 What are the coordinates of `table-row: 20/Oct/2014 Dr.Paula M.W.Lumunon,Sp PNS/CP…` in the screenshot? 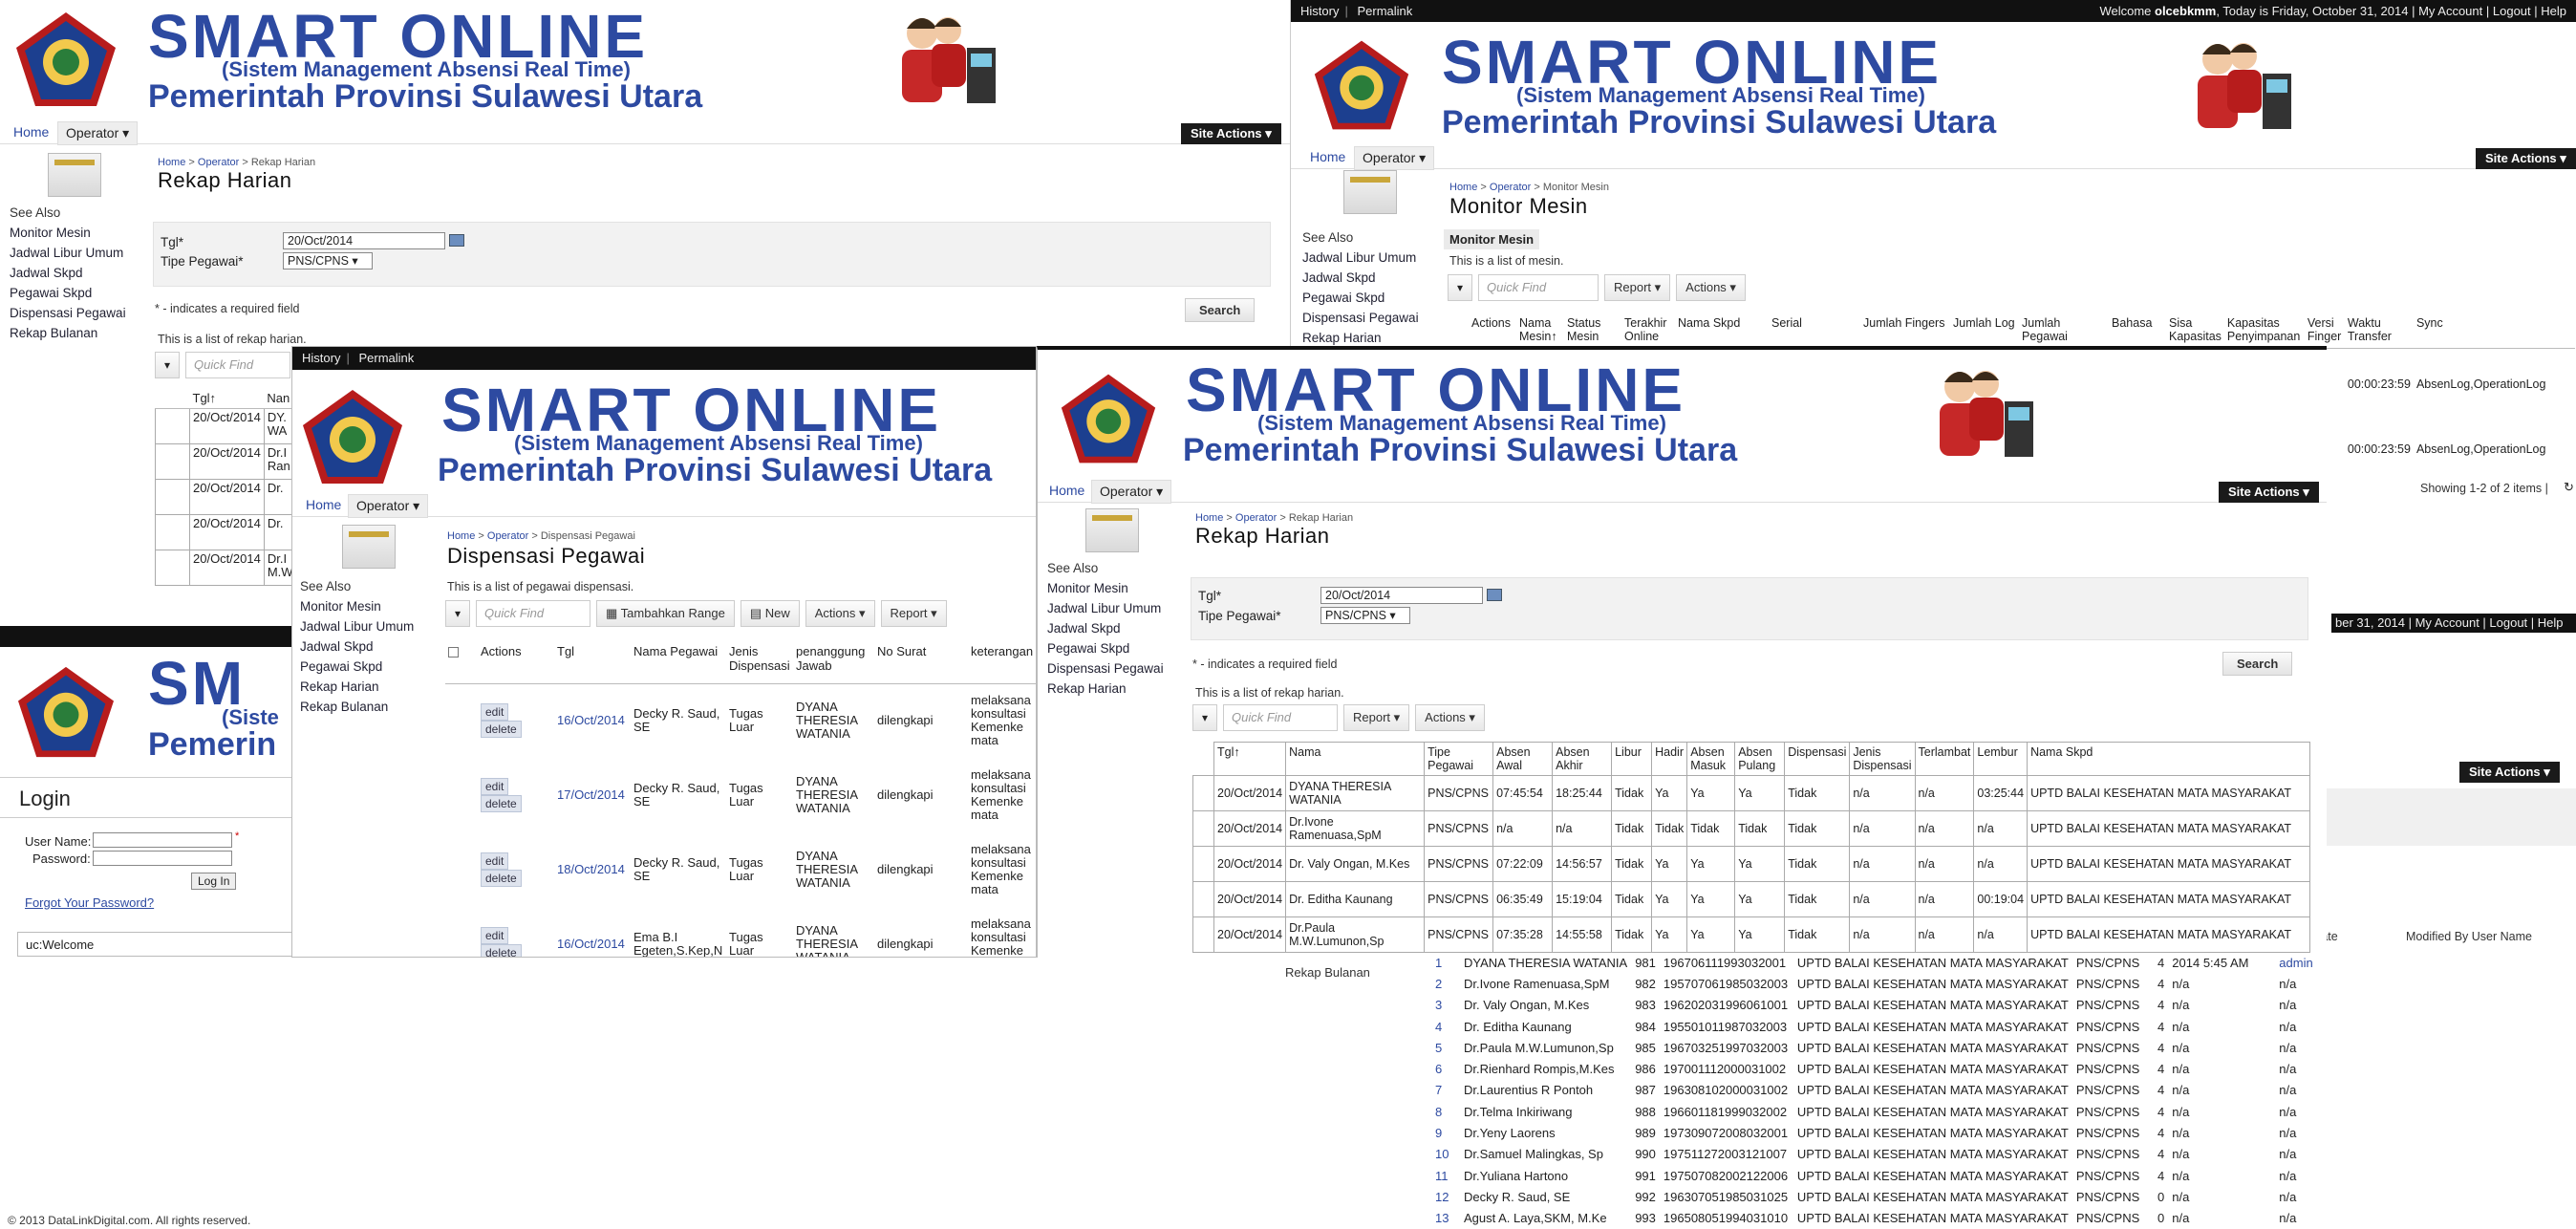 It's located at (1751, 934).